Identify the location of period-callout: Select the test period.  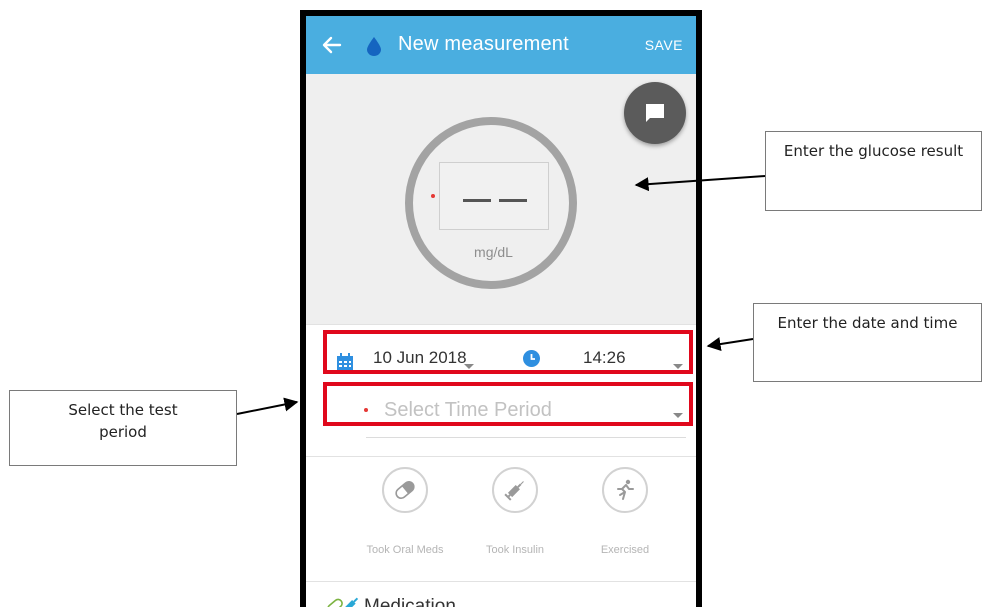
(123, 428).